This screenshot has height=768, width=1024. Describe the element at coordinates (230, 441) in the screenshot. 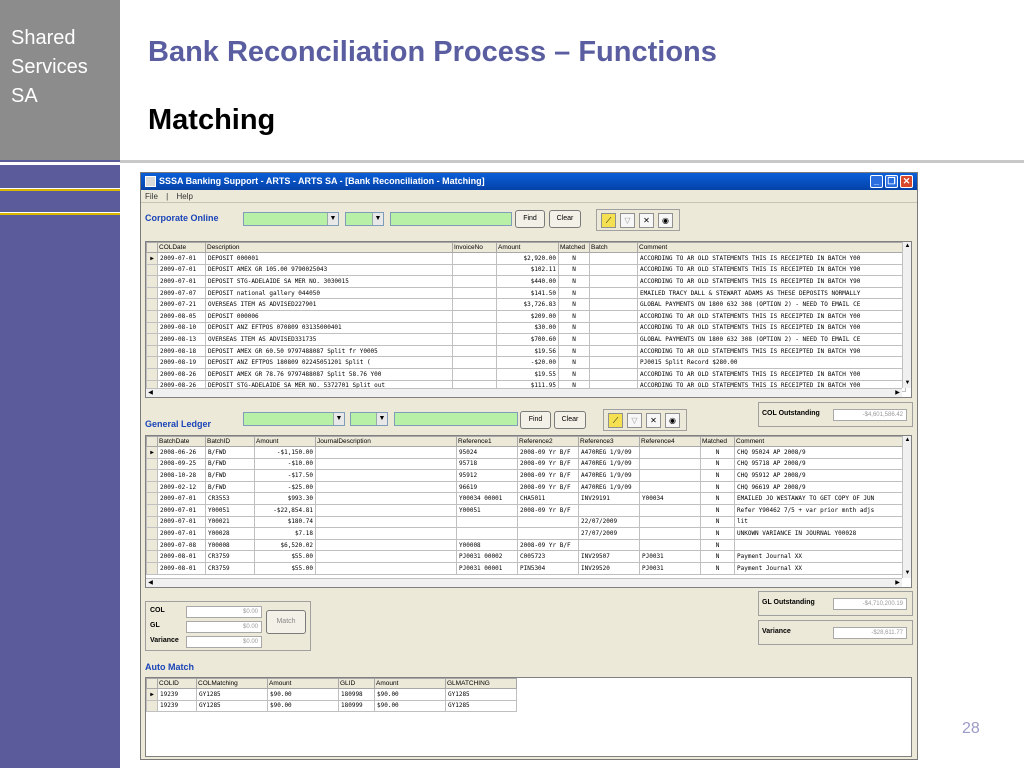

I see `column-header: BatchID` at that location.